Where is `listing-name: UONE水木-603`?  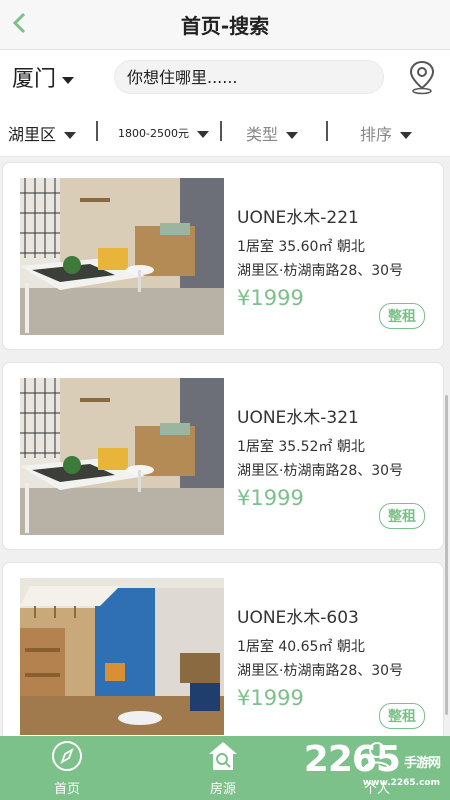
listing-name: UONE水木-603 is located at coordinates (298, 618).